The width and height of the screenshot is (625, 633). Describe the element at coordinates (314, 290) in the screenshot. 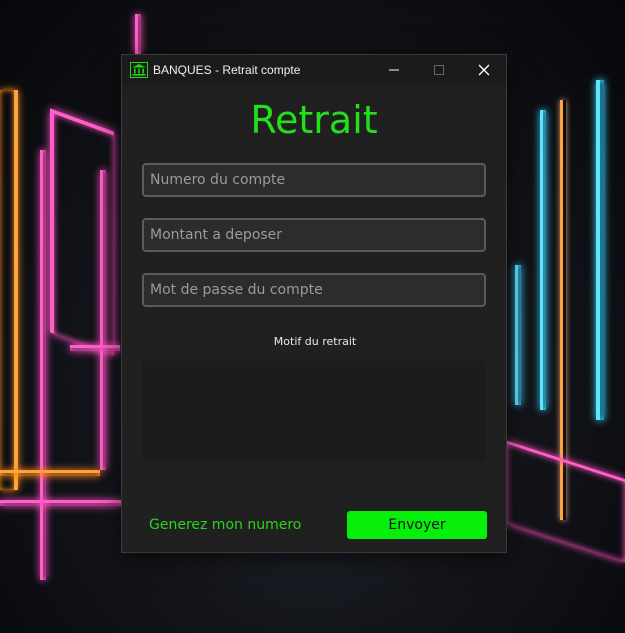

I see `password-input` at that location.